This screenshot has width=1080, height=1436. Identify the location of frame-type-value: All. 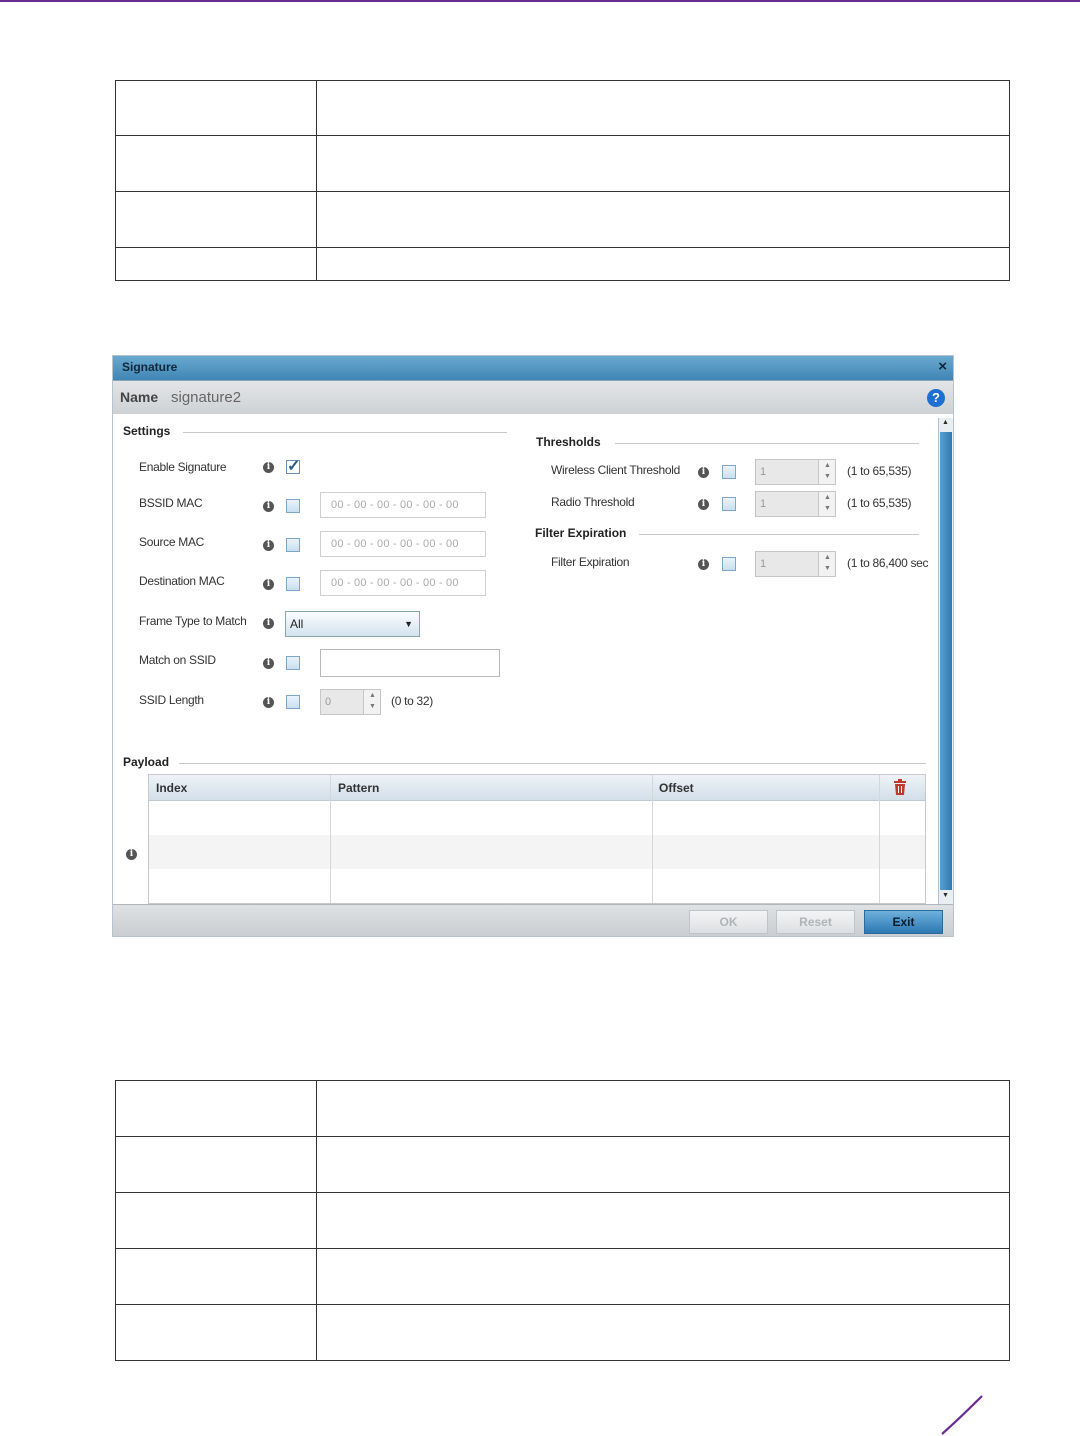
(297, 624).